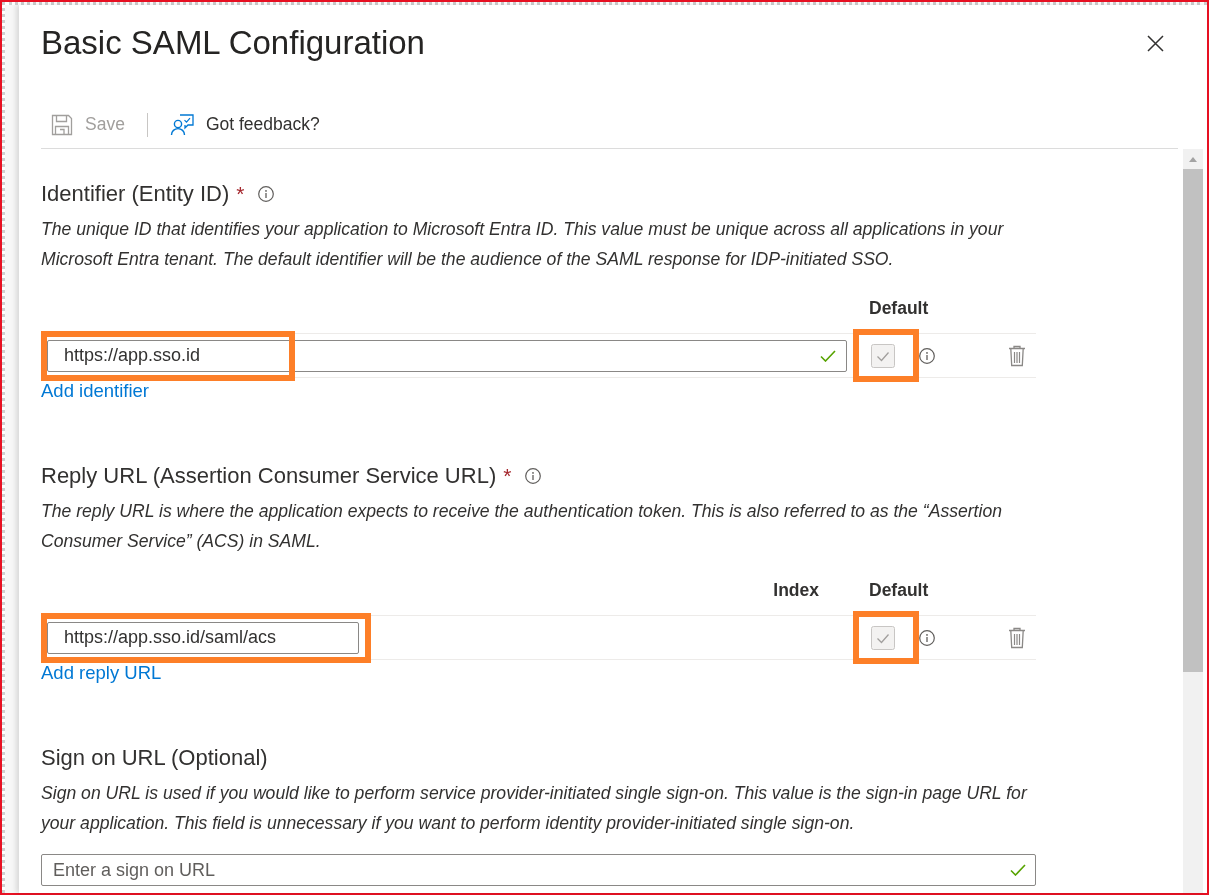 This screenshot has width=1209, height=895. I want to click on close-icon, so click(1155, 43).